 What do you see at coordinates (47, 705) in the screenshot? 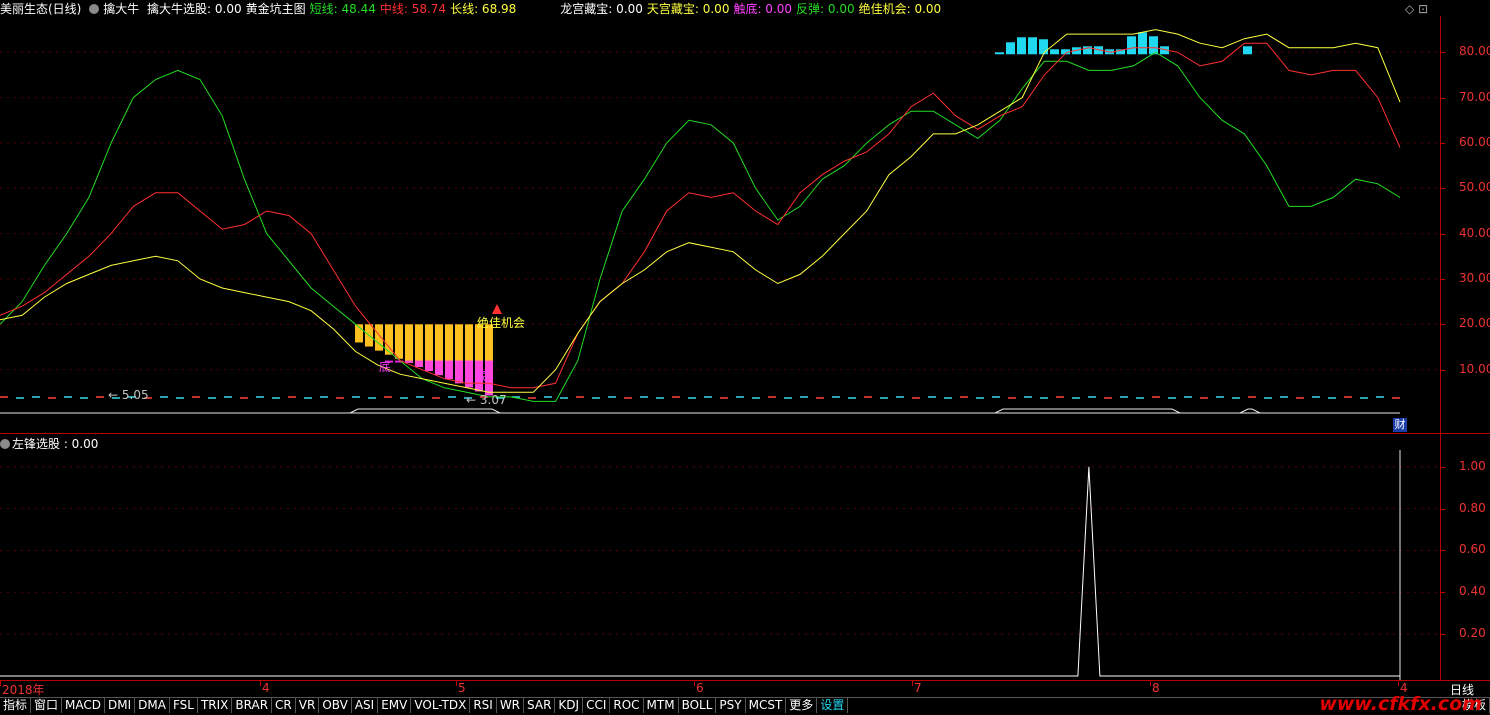
I see `tab-窗口: 窗口` at bounding box center [47, 705].